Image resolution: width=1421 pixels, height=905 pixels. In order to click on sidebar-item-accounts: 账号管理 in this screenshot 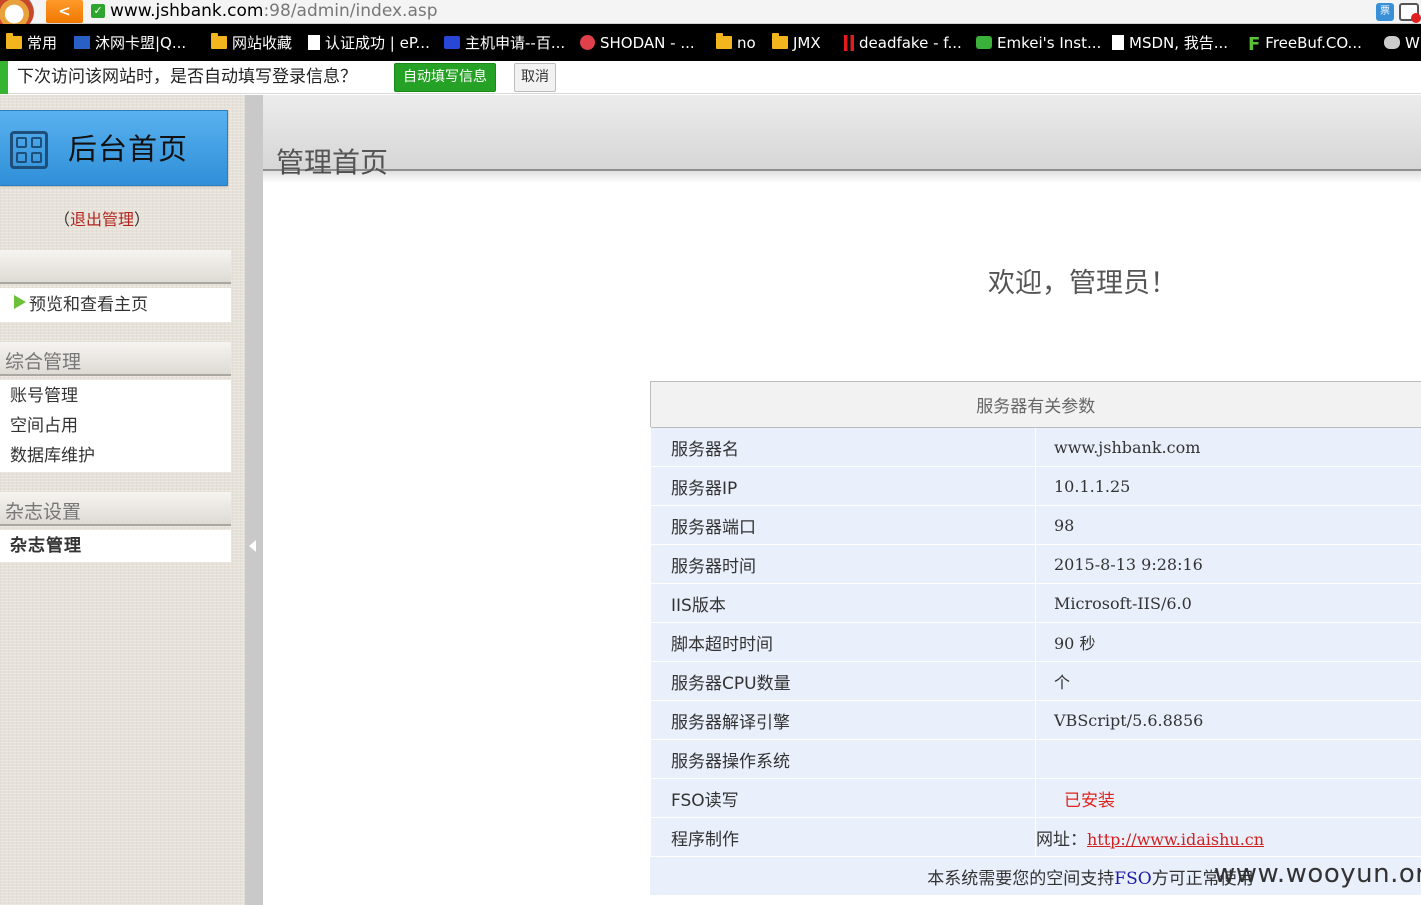, I will do `click(115, 396)`.